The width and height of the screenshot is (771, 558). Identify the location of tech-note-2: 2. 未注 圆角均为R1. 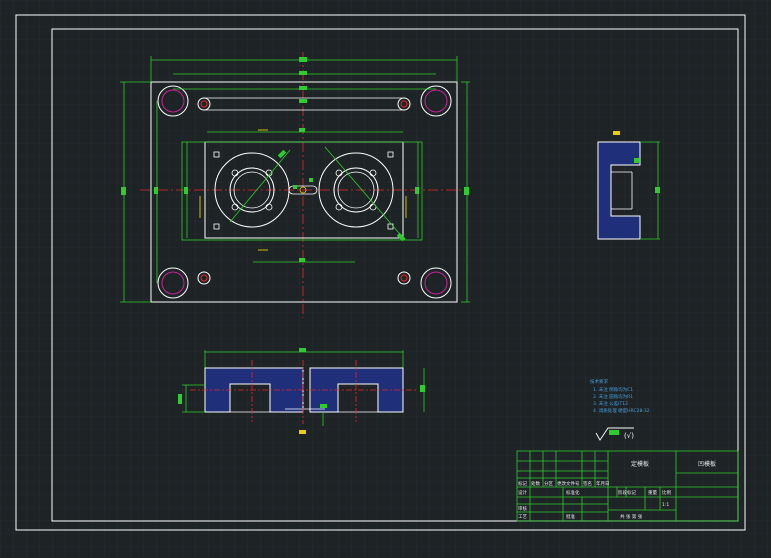
(613, 396).